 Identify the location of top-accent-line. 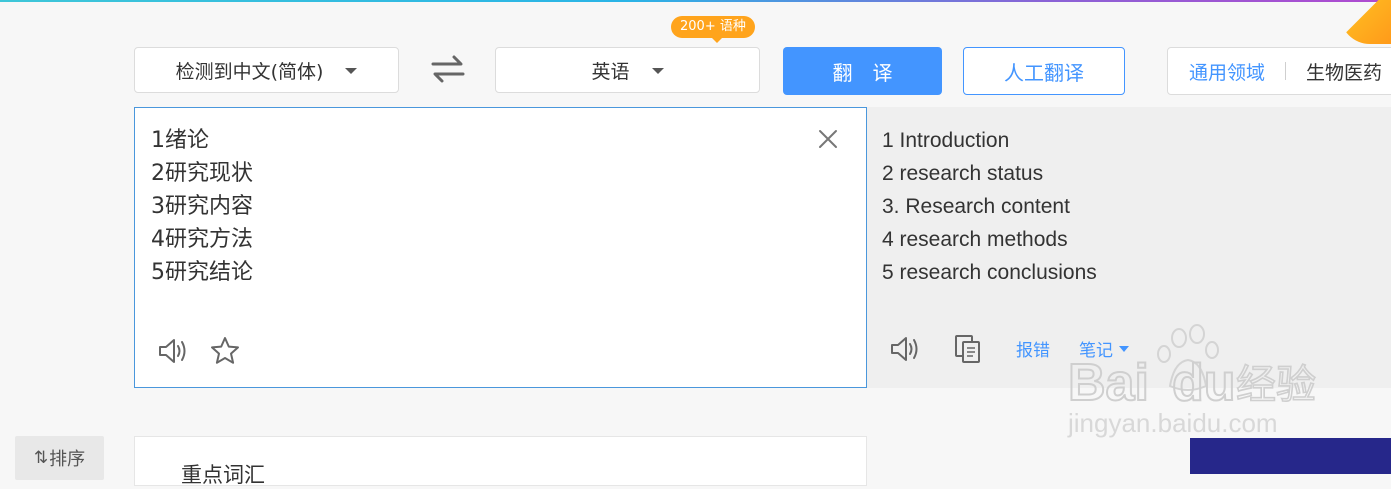
(695, 1).